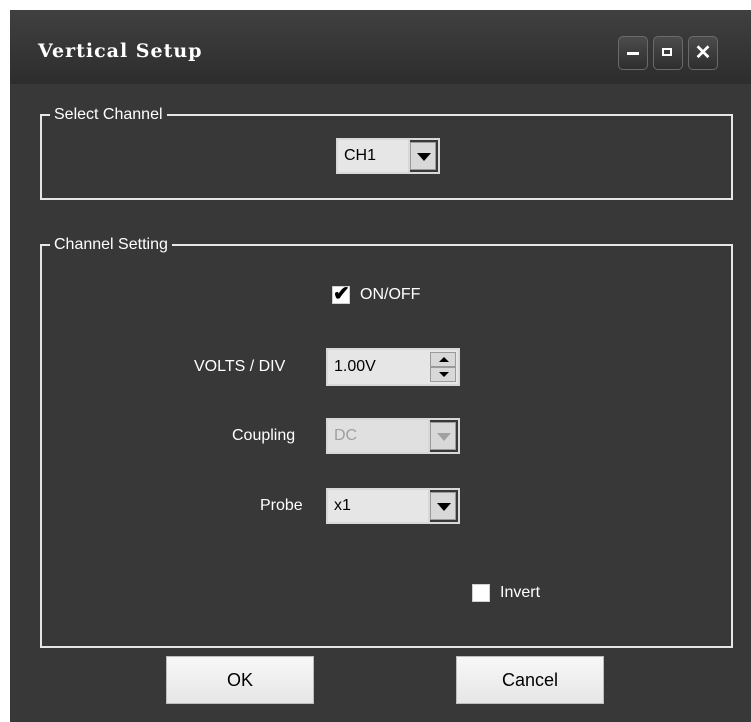 Image resolution: width=751 pixels, height=722 pixels. I want to click on coupling-select-value: DC, so click(379, 436).